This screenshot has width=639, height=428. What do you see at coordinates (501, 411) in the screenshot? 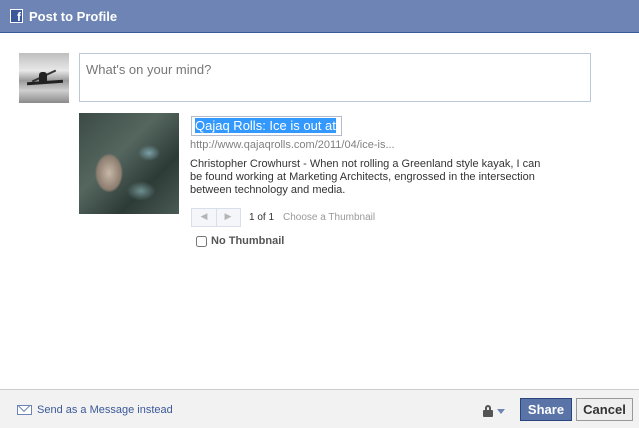
I see `chevron-down-icon` at bounding box center [501, 411].